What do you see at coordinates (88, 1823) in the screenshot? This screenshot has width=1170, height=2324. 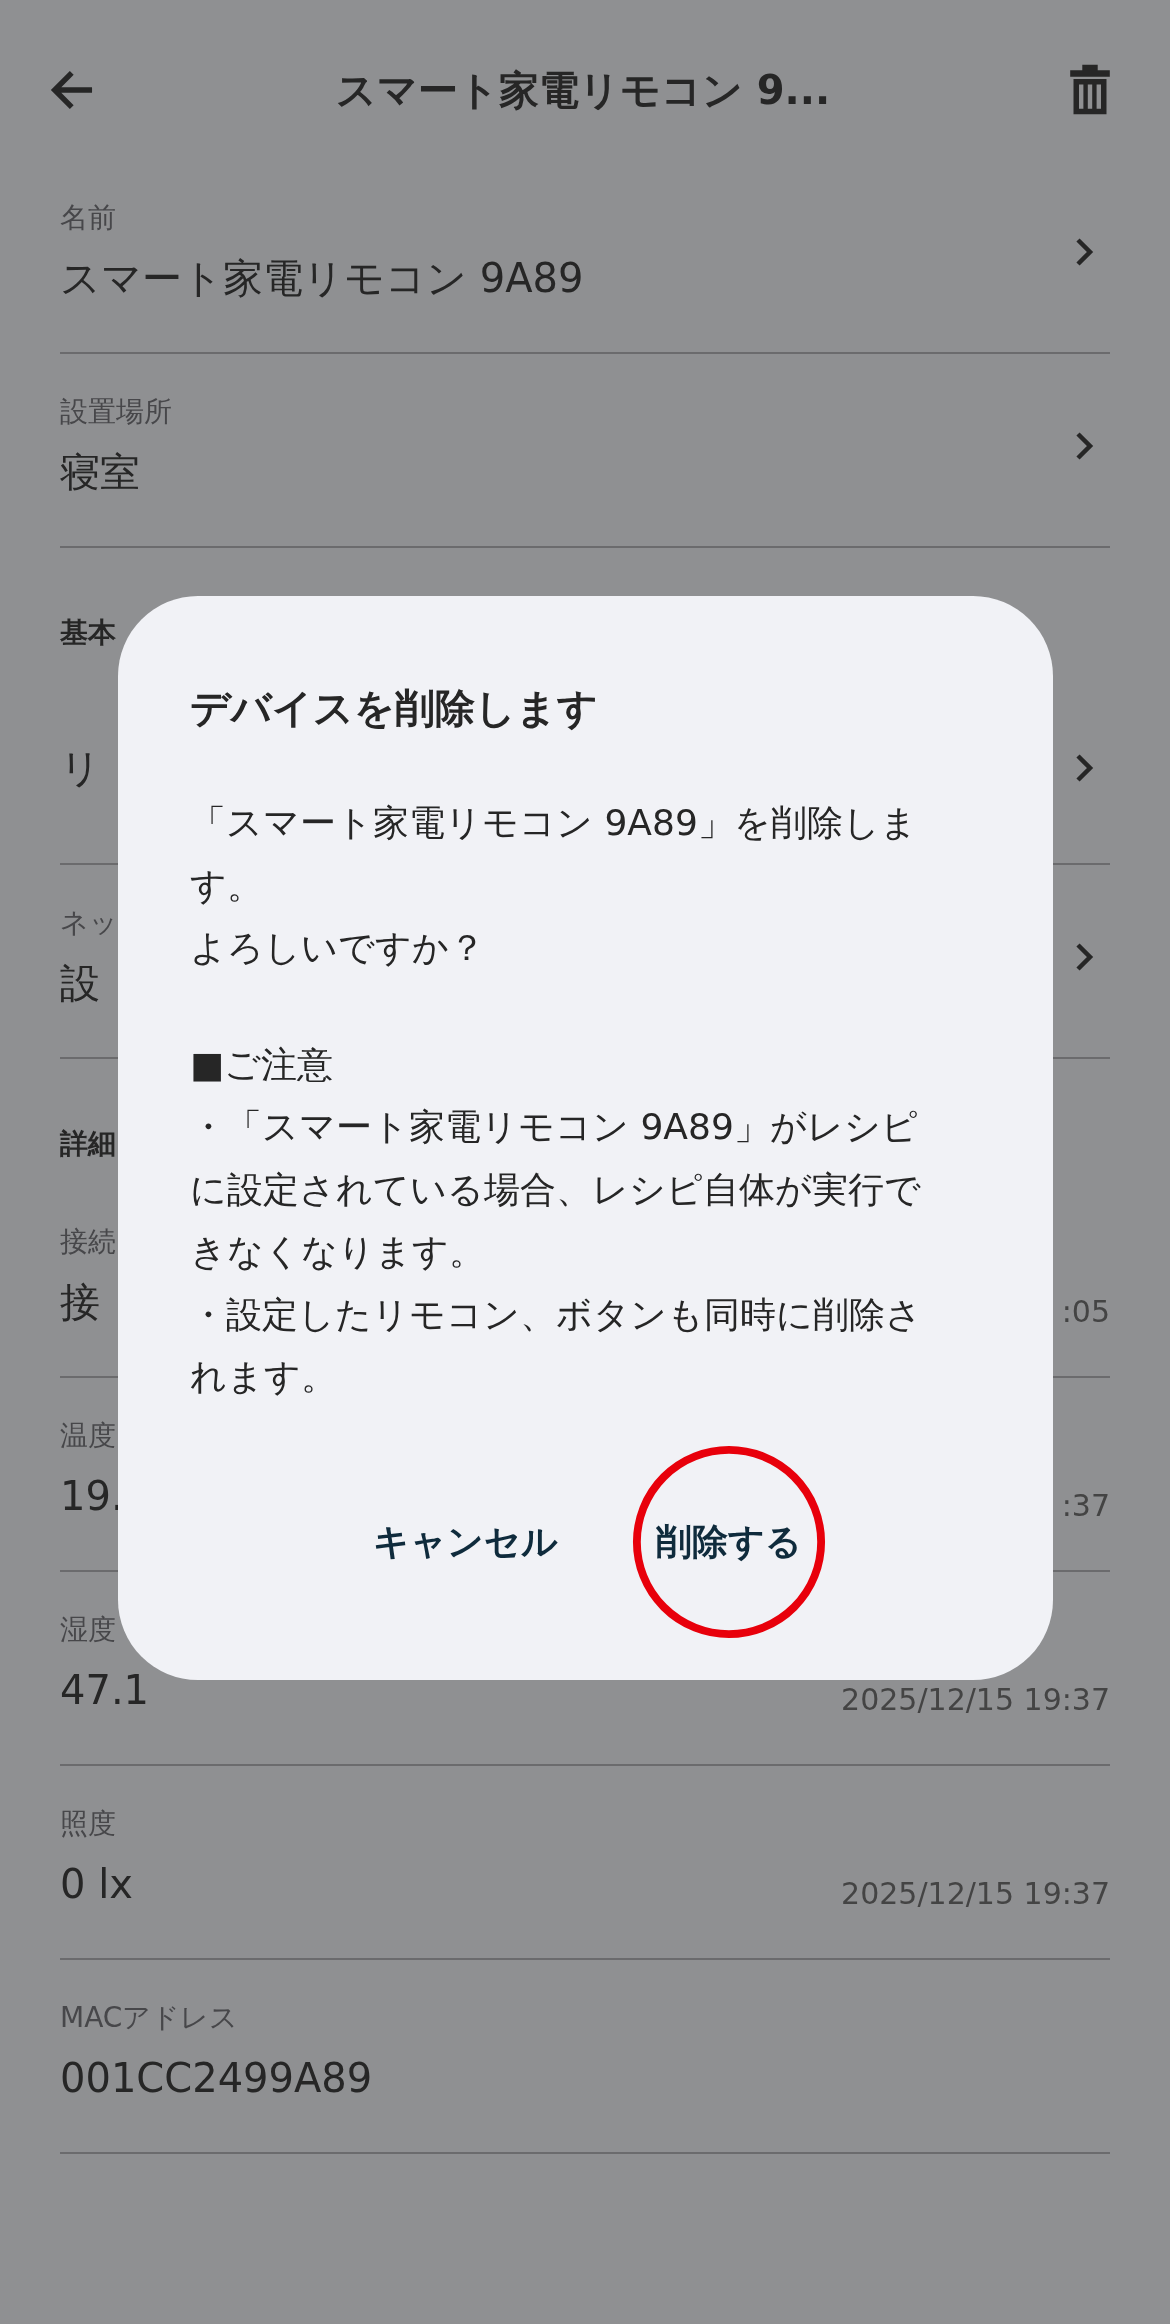 I see `field-label: 照度` at bounding box center [88, 1823].